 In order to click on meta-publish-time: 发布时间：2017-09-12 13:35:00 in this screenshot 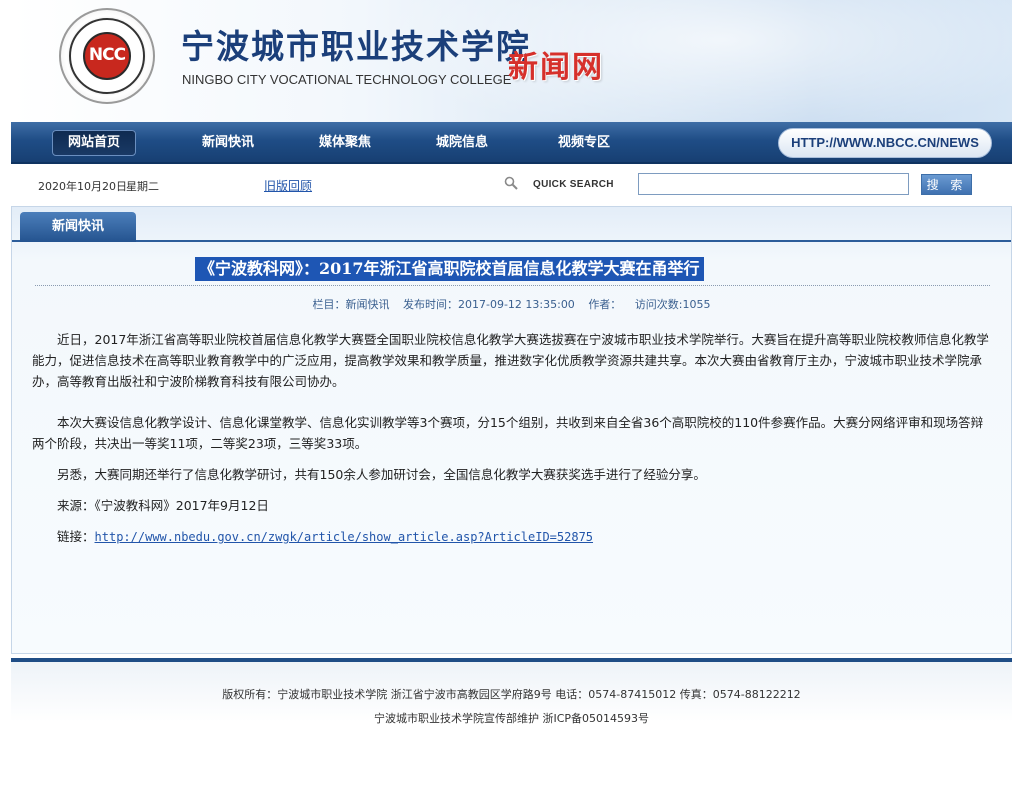, I will do `click(488, 304)`.